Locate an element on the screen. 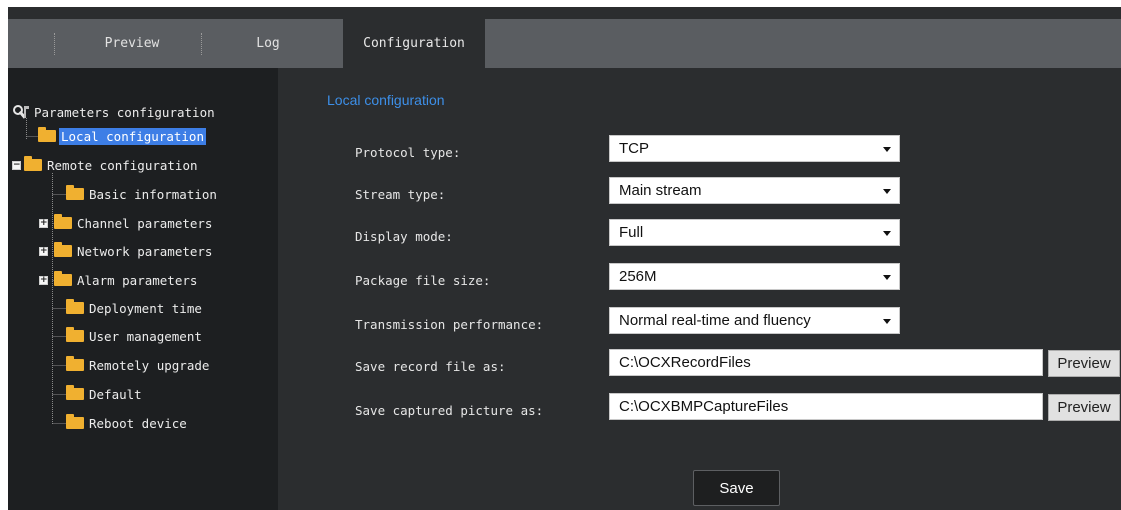 This screenshot has height=510, width=1121. select-value: Normal real-time and fluency is located at coordinates (715, 320).